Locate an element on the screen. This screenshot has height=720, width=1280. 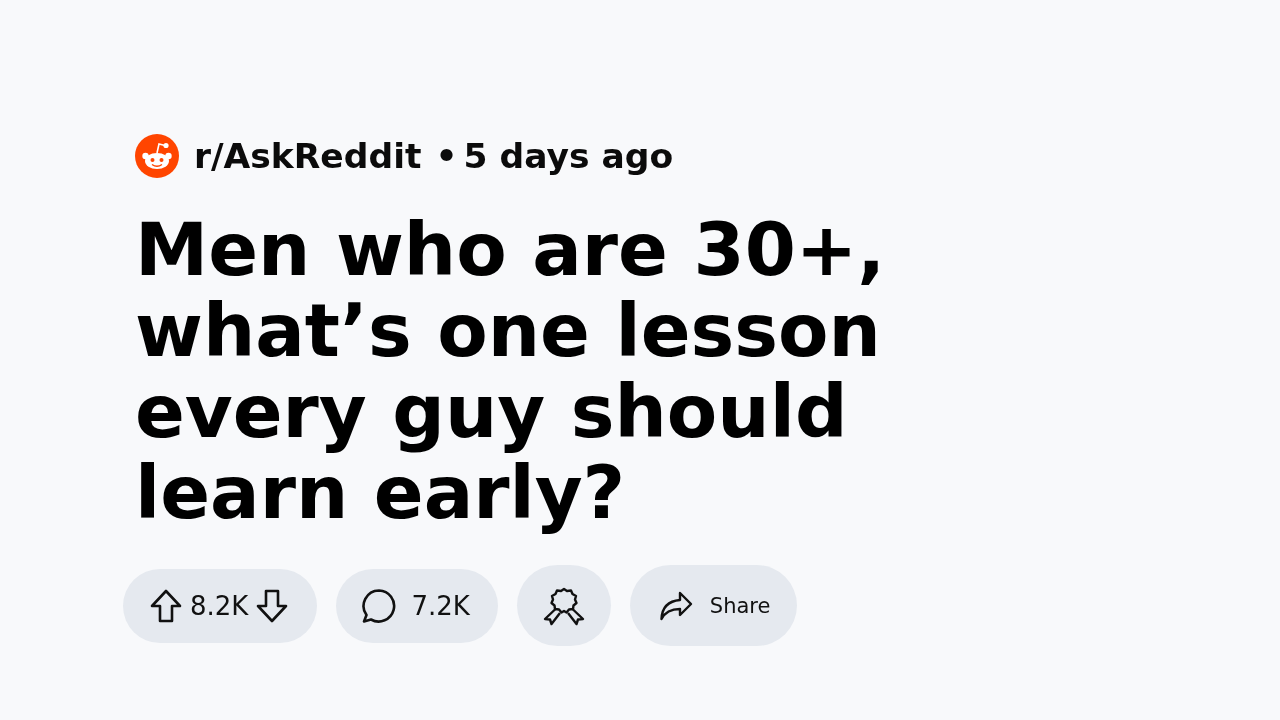
speech-bubble-icon is located at coordinates (379, 605).